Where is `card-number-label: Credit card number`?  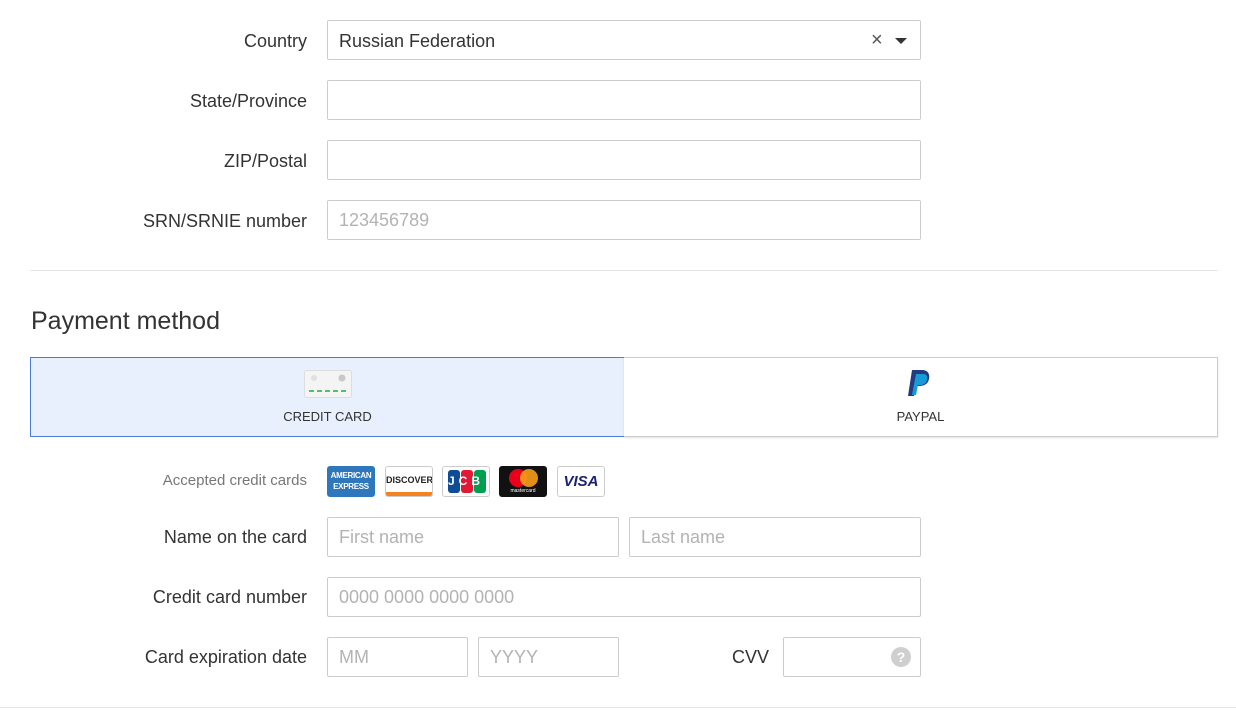 card-number-label: Credit card number is located at coordinates (229, 597).